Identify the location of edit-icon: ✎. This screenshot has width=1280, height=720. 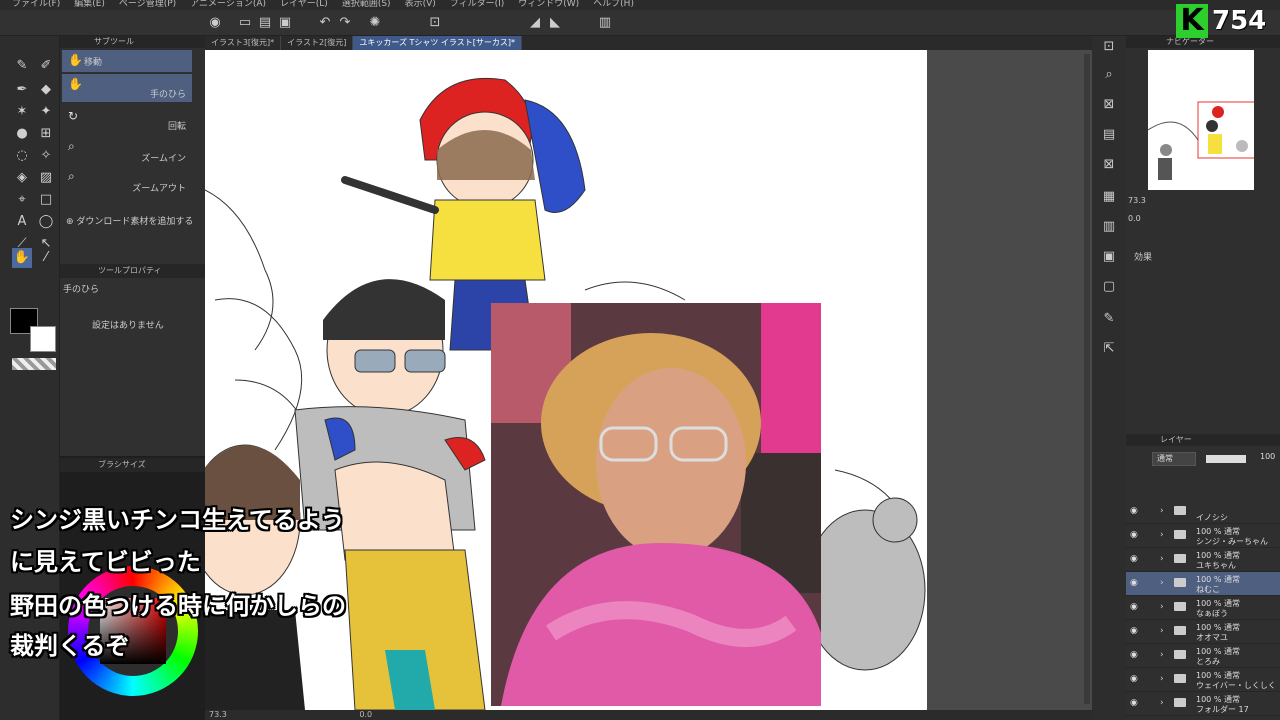
(1109, 319).